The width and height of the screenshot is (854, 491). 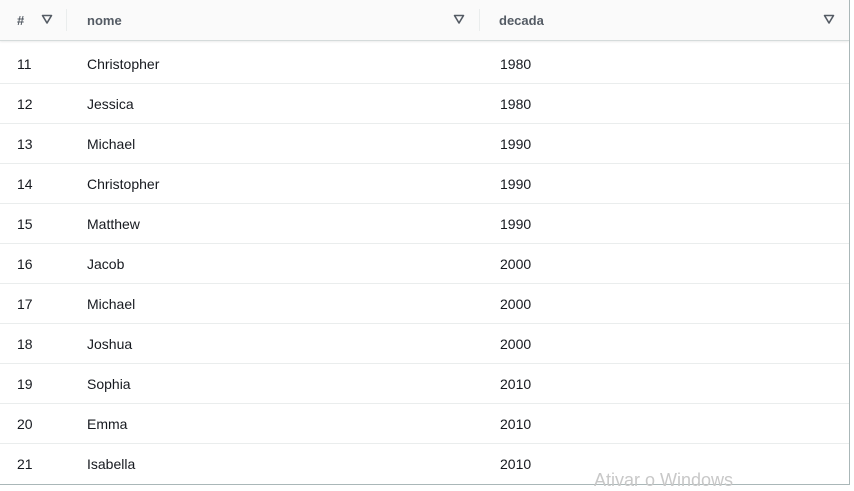 What do you see at coordinates (521, 20) in the screenshot?
I see `column-header-label: decada` at bounding box center [521, 20].